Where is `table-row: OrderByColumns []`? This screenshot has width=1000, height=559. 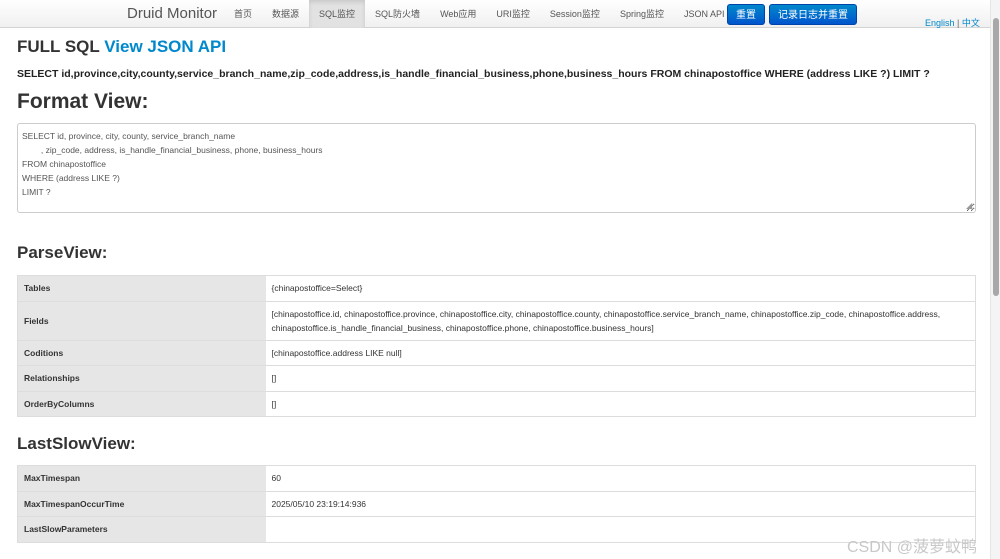 table-row: OrderByColumns [] is located at coordinates (496, 403).